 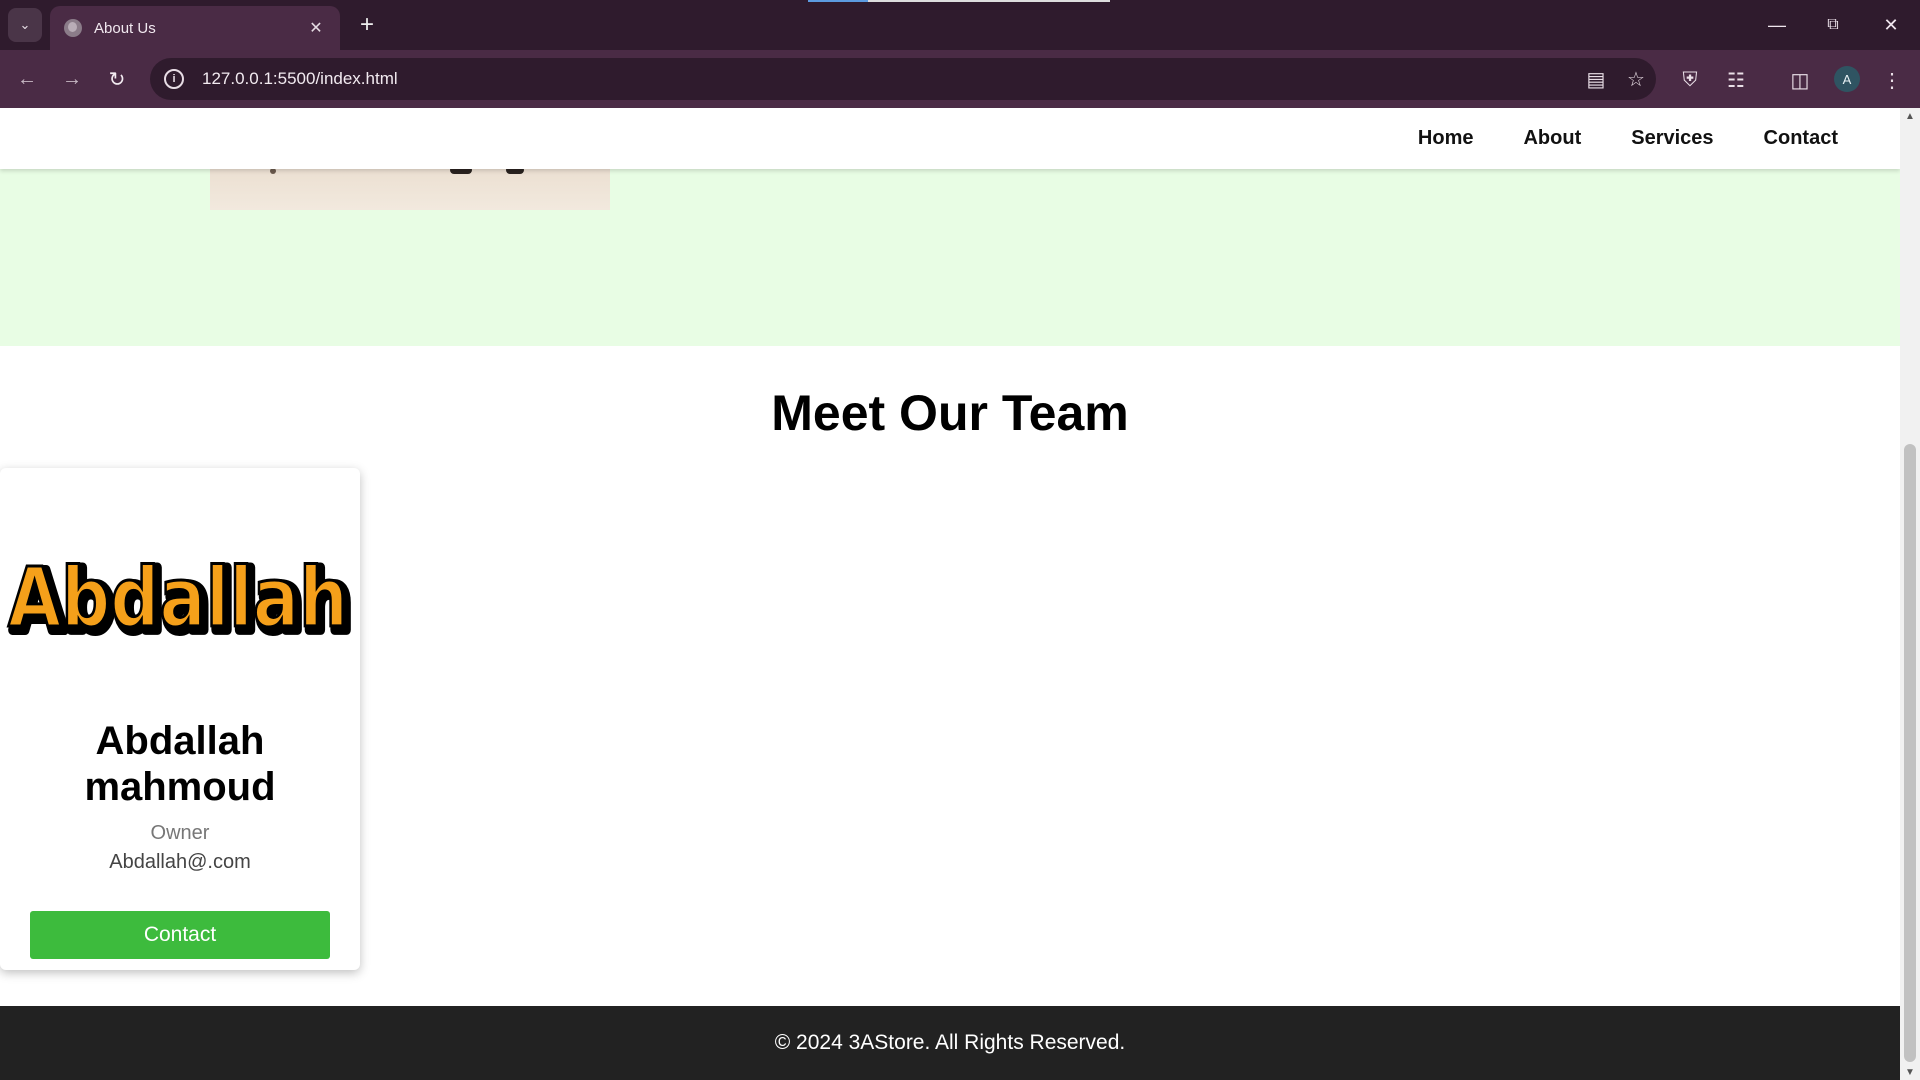 I want to click on address-bar: i 127.0.0.1:5500/index.html ▤ ☆, so click(x=903, y=79).